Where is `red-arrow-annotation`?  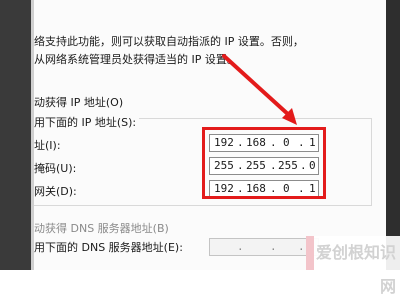
red-arrow-annotation is located at coordinates (259, 89).